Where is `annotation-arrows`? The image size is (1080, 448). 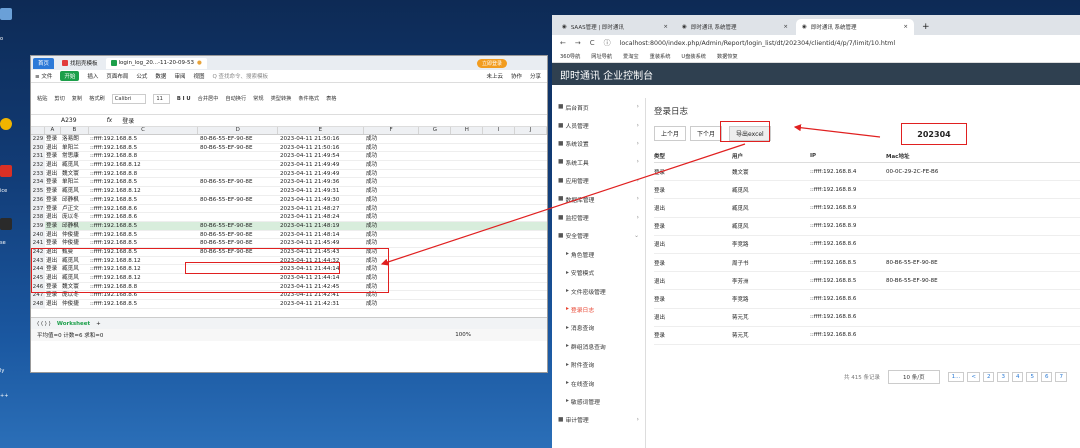 annotation-arrows is located at coordinates (630, 195).